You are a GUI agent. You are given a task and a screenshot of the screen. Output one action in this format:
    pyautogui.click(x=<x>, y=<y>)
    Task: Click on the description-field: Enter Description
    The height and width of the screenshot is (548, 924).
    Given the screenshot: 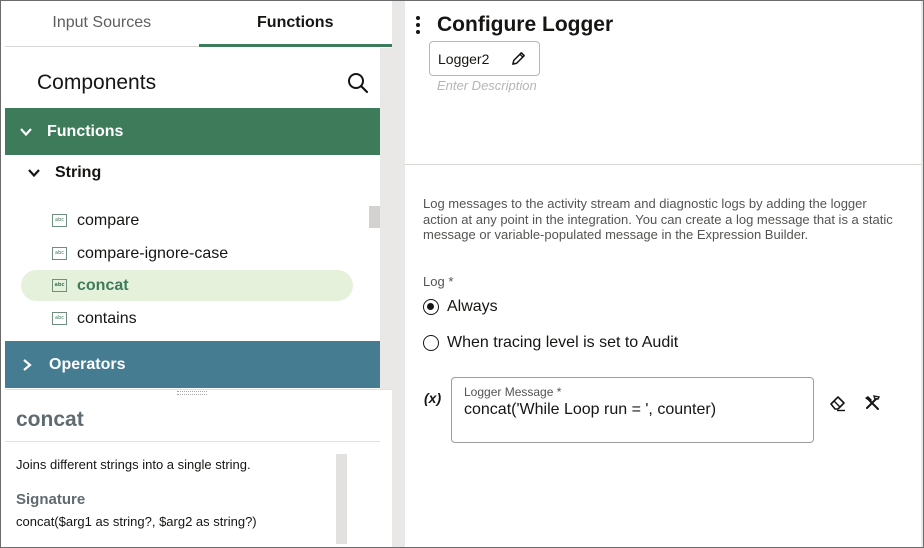 What is the action you would take?
    pyautogui.click(x=487, y=85)
    